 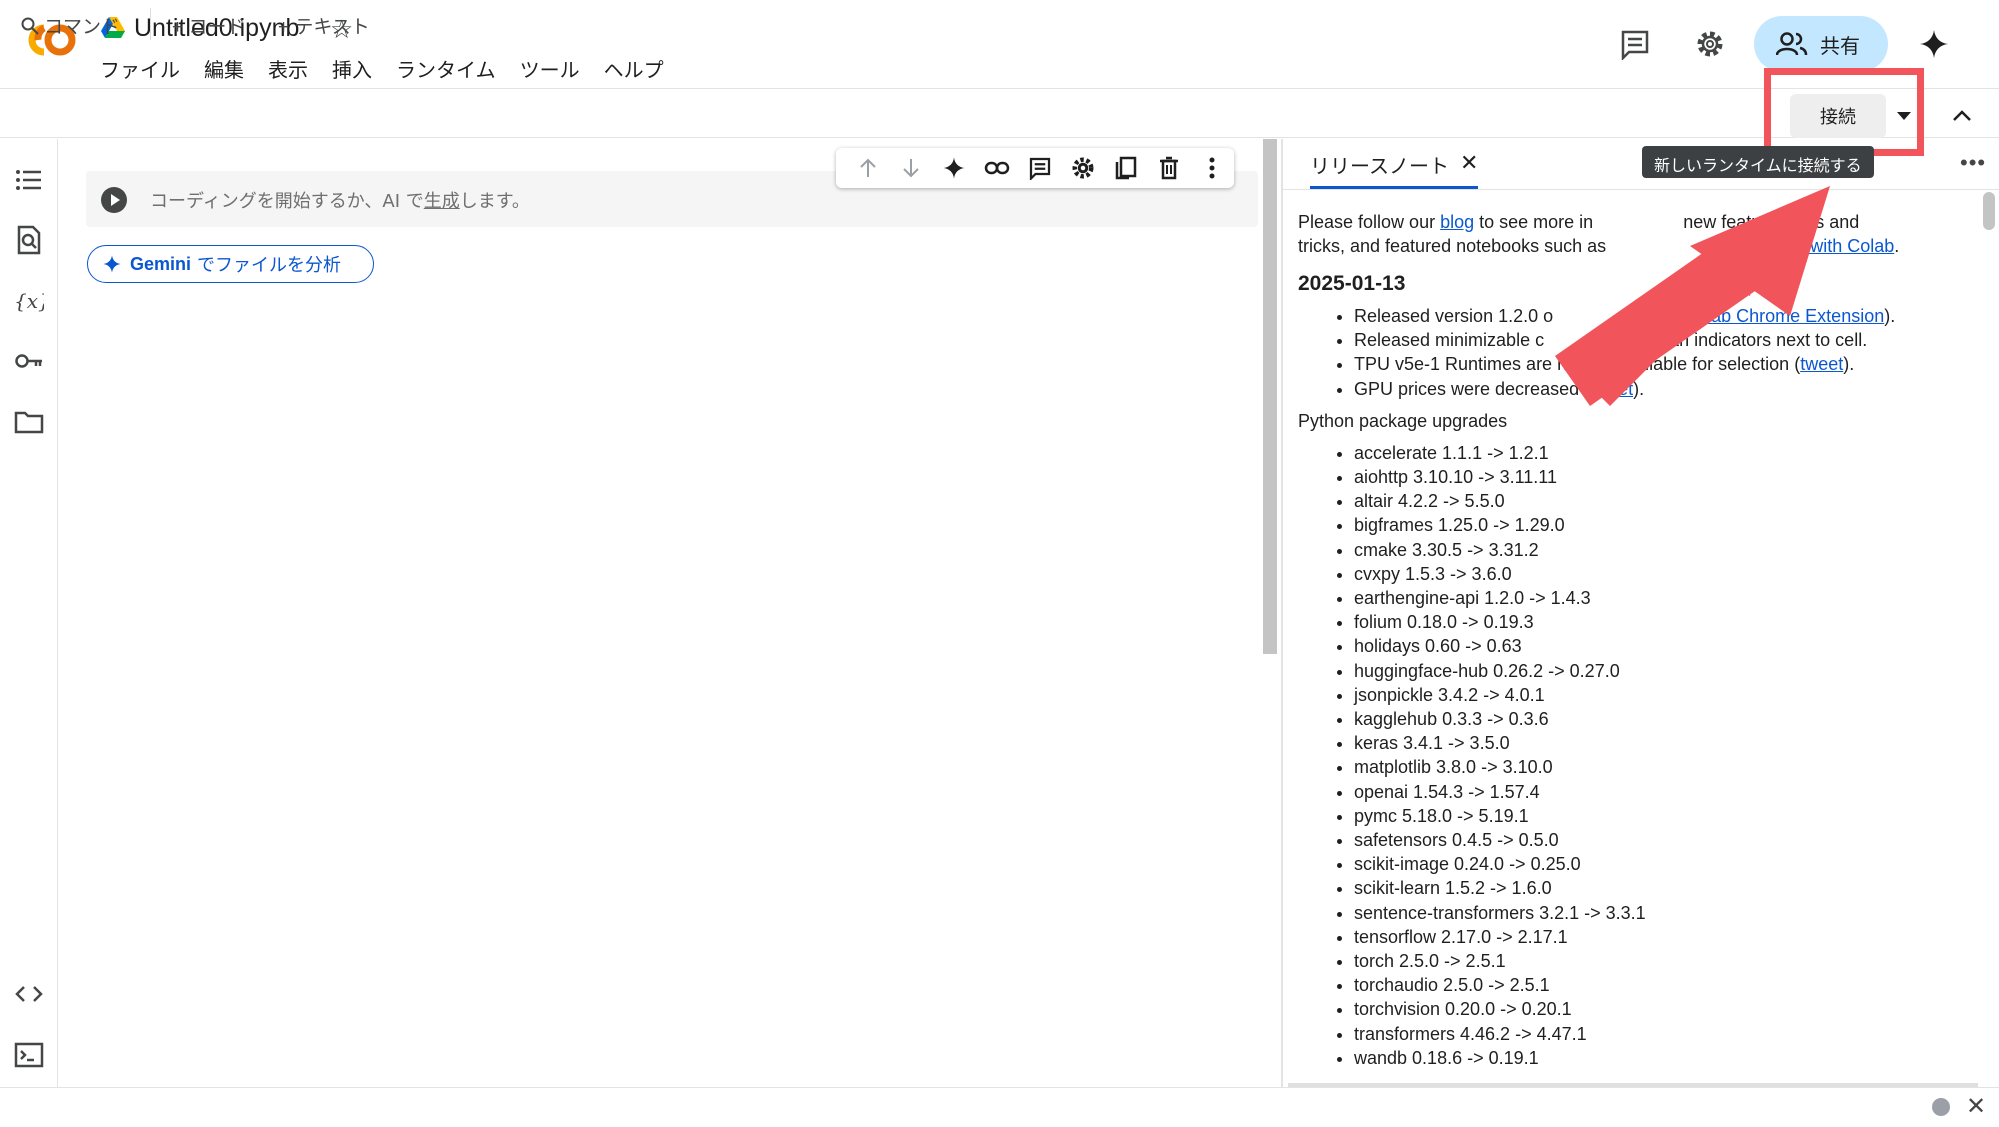 I want to click on tab-release-notes: リリースノート, so click(x=1379, y=164).